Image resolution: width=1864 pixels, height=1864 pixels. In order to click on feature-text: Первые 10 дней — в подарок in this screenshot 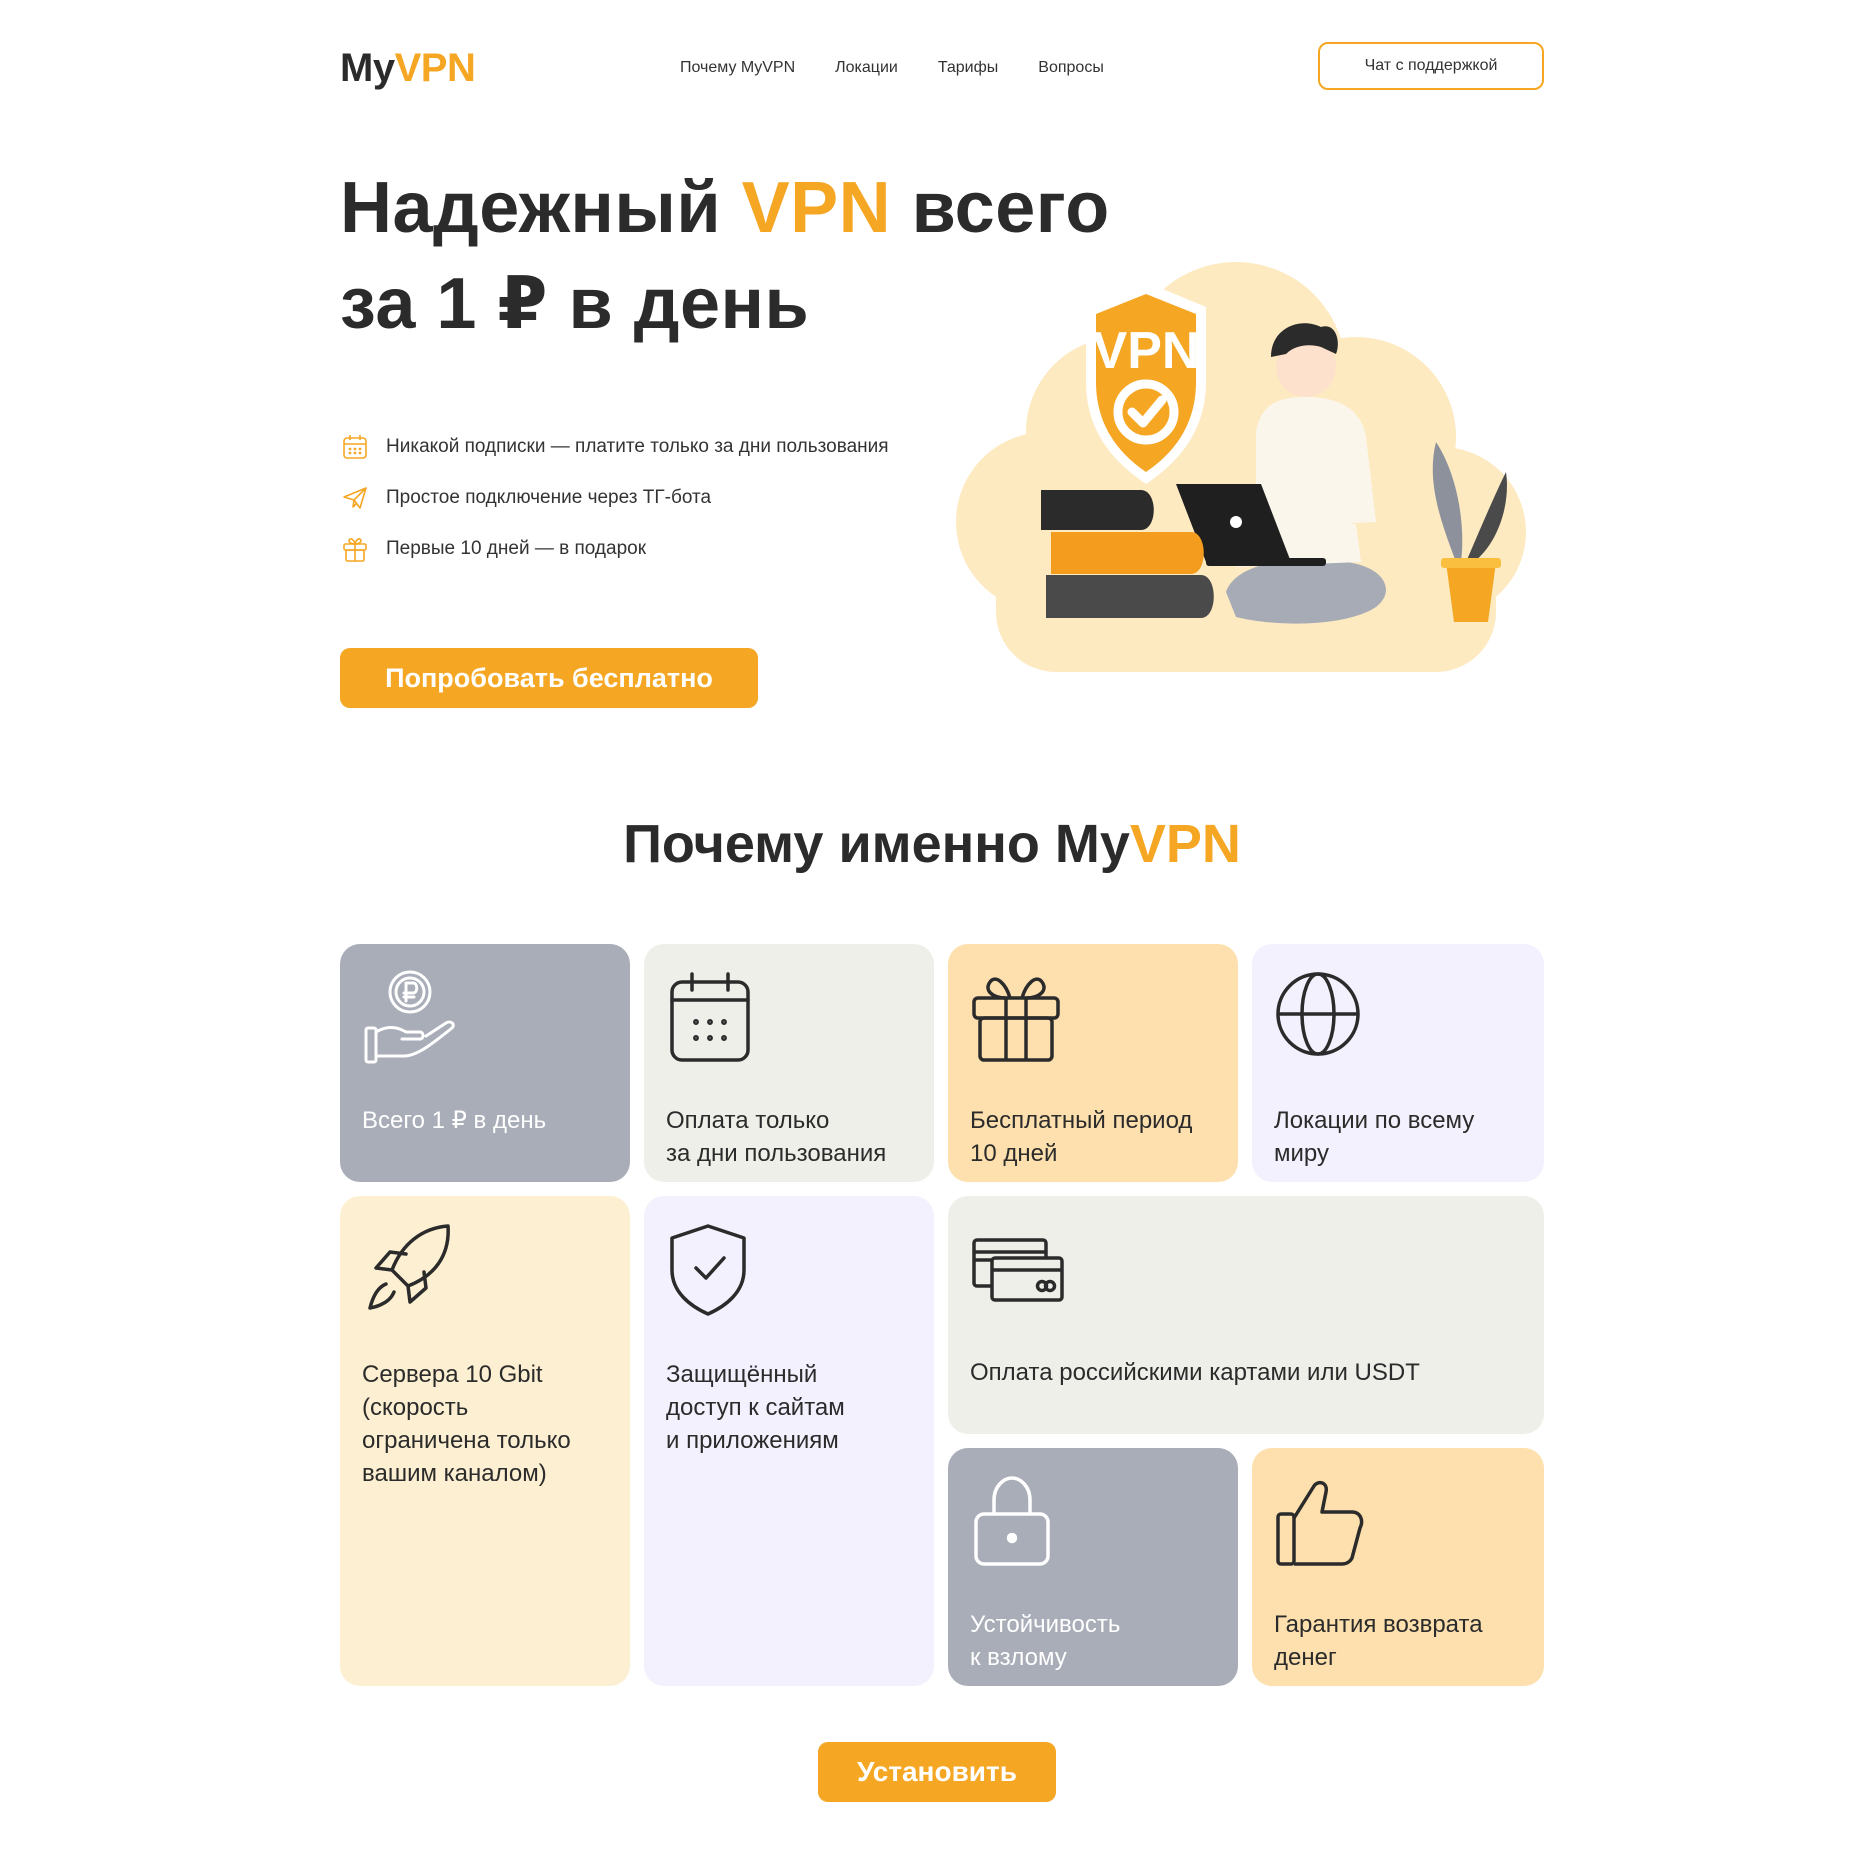, I will do `click(516, 548)`.